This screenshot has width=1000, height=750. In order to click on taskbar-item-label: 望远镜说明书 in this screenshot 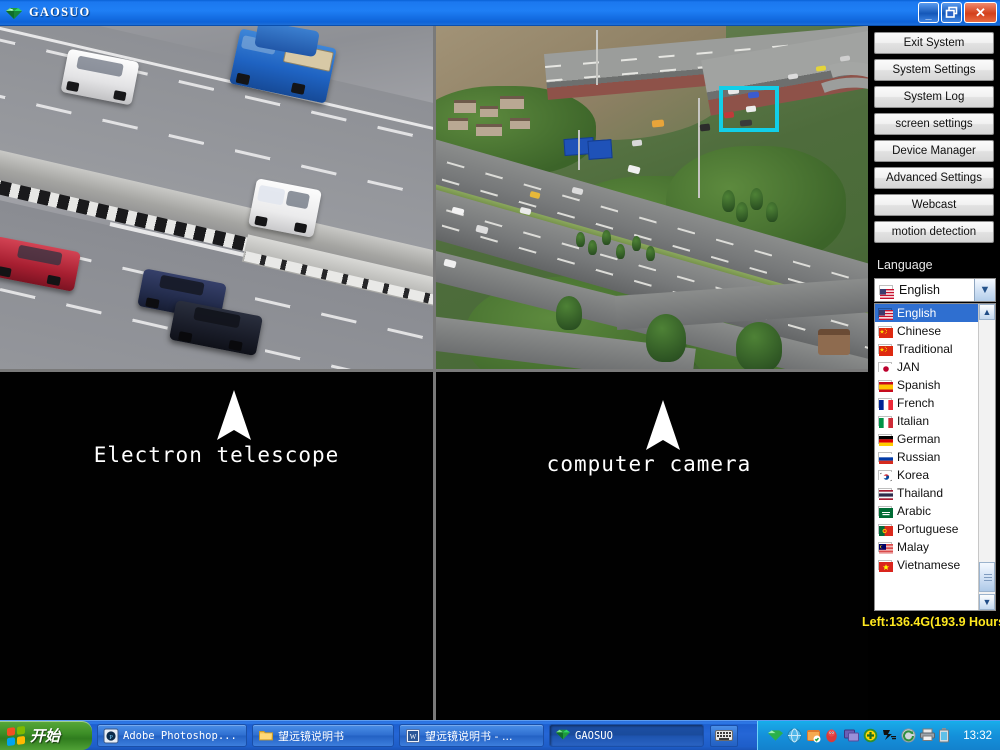, I will do `click(311, 736)`.